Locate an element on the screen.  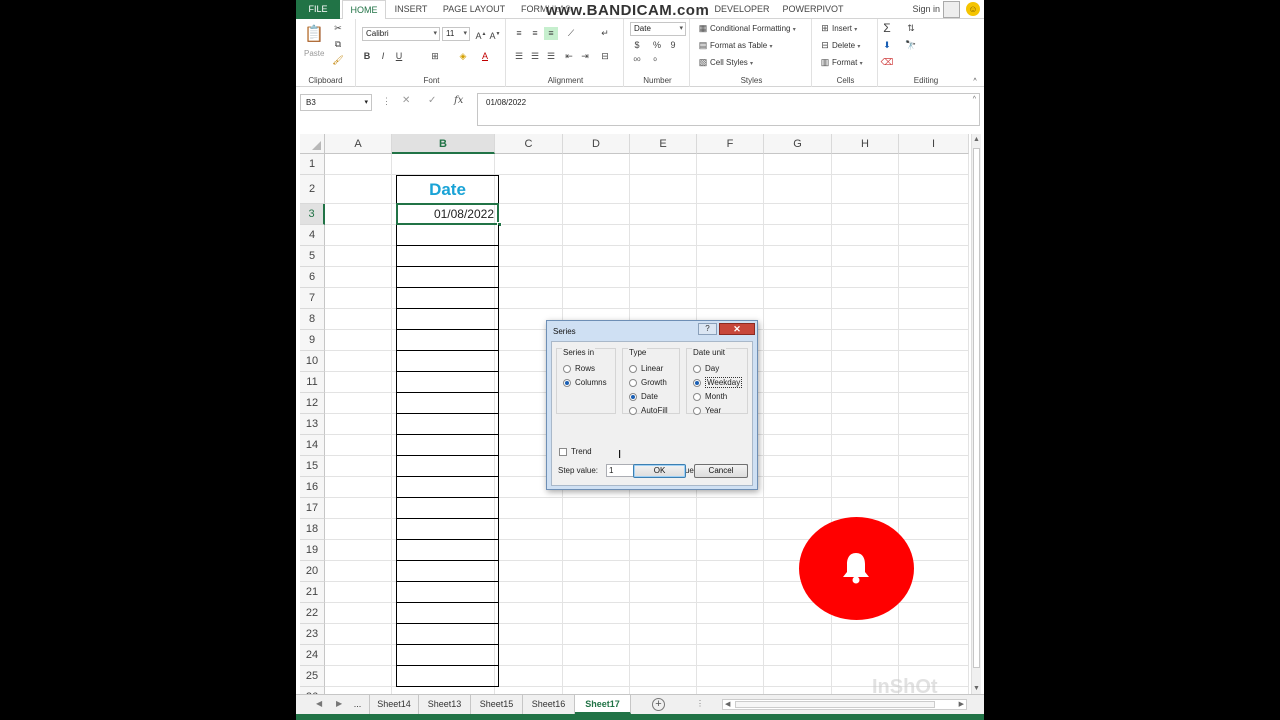
tab-developer: DEVELOPER is located at coordinates (742, 9).